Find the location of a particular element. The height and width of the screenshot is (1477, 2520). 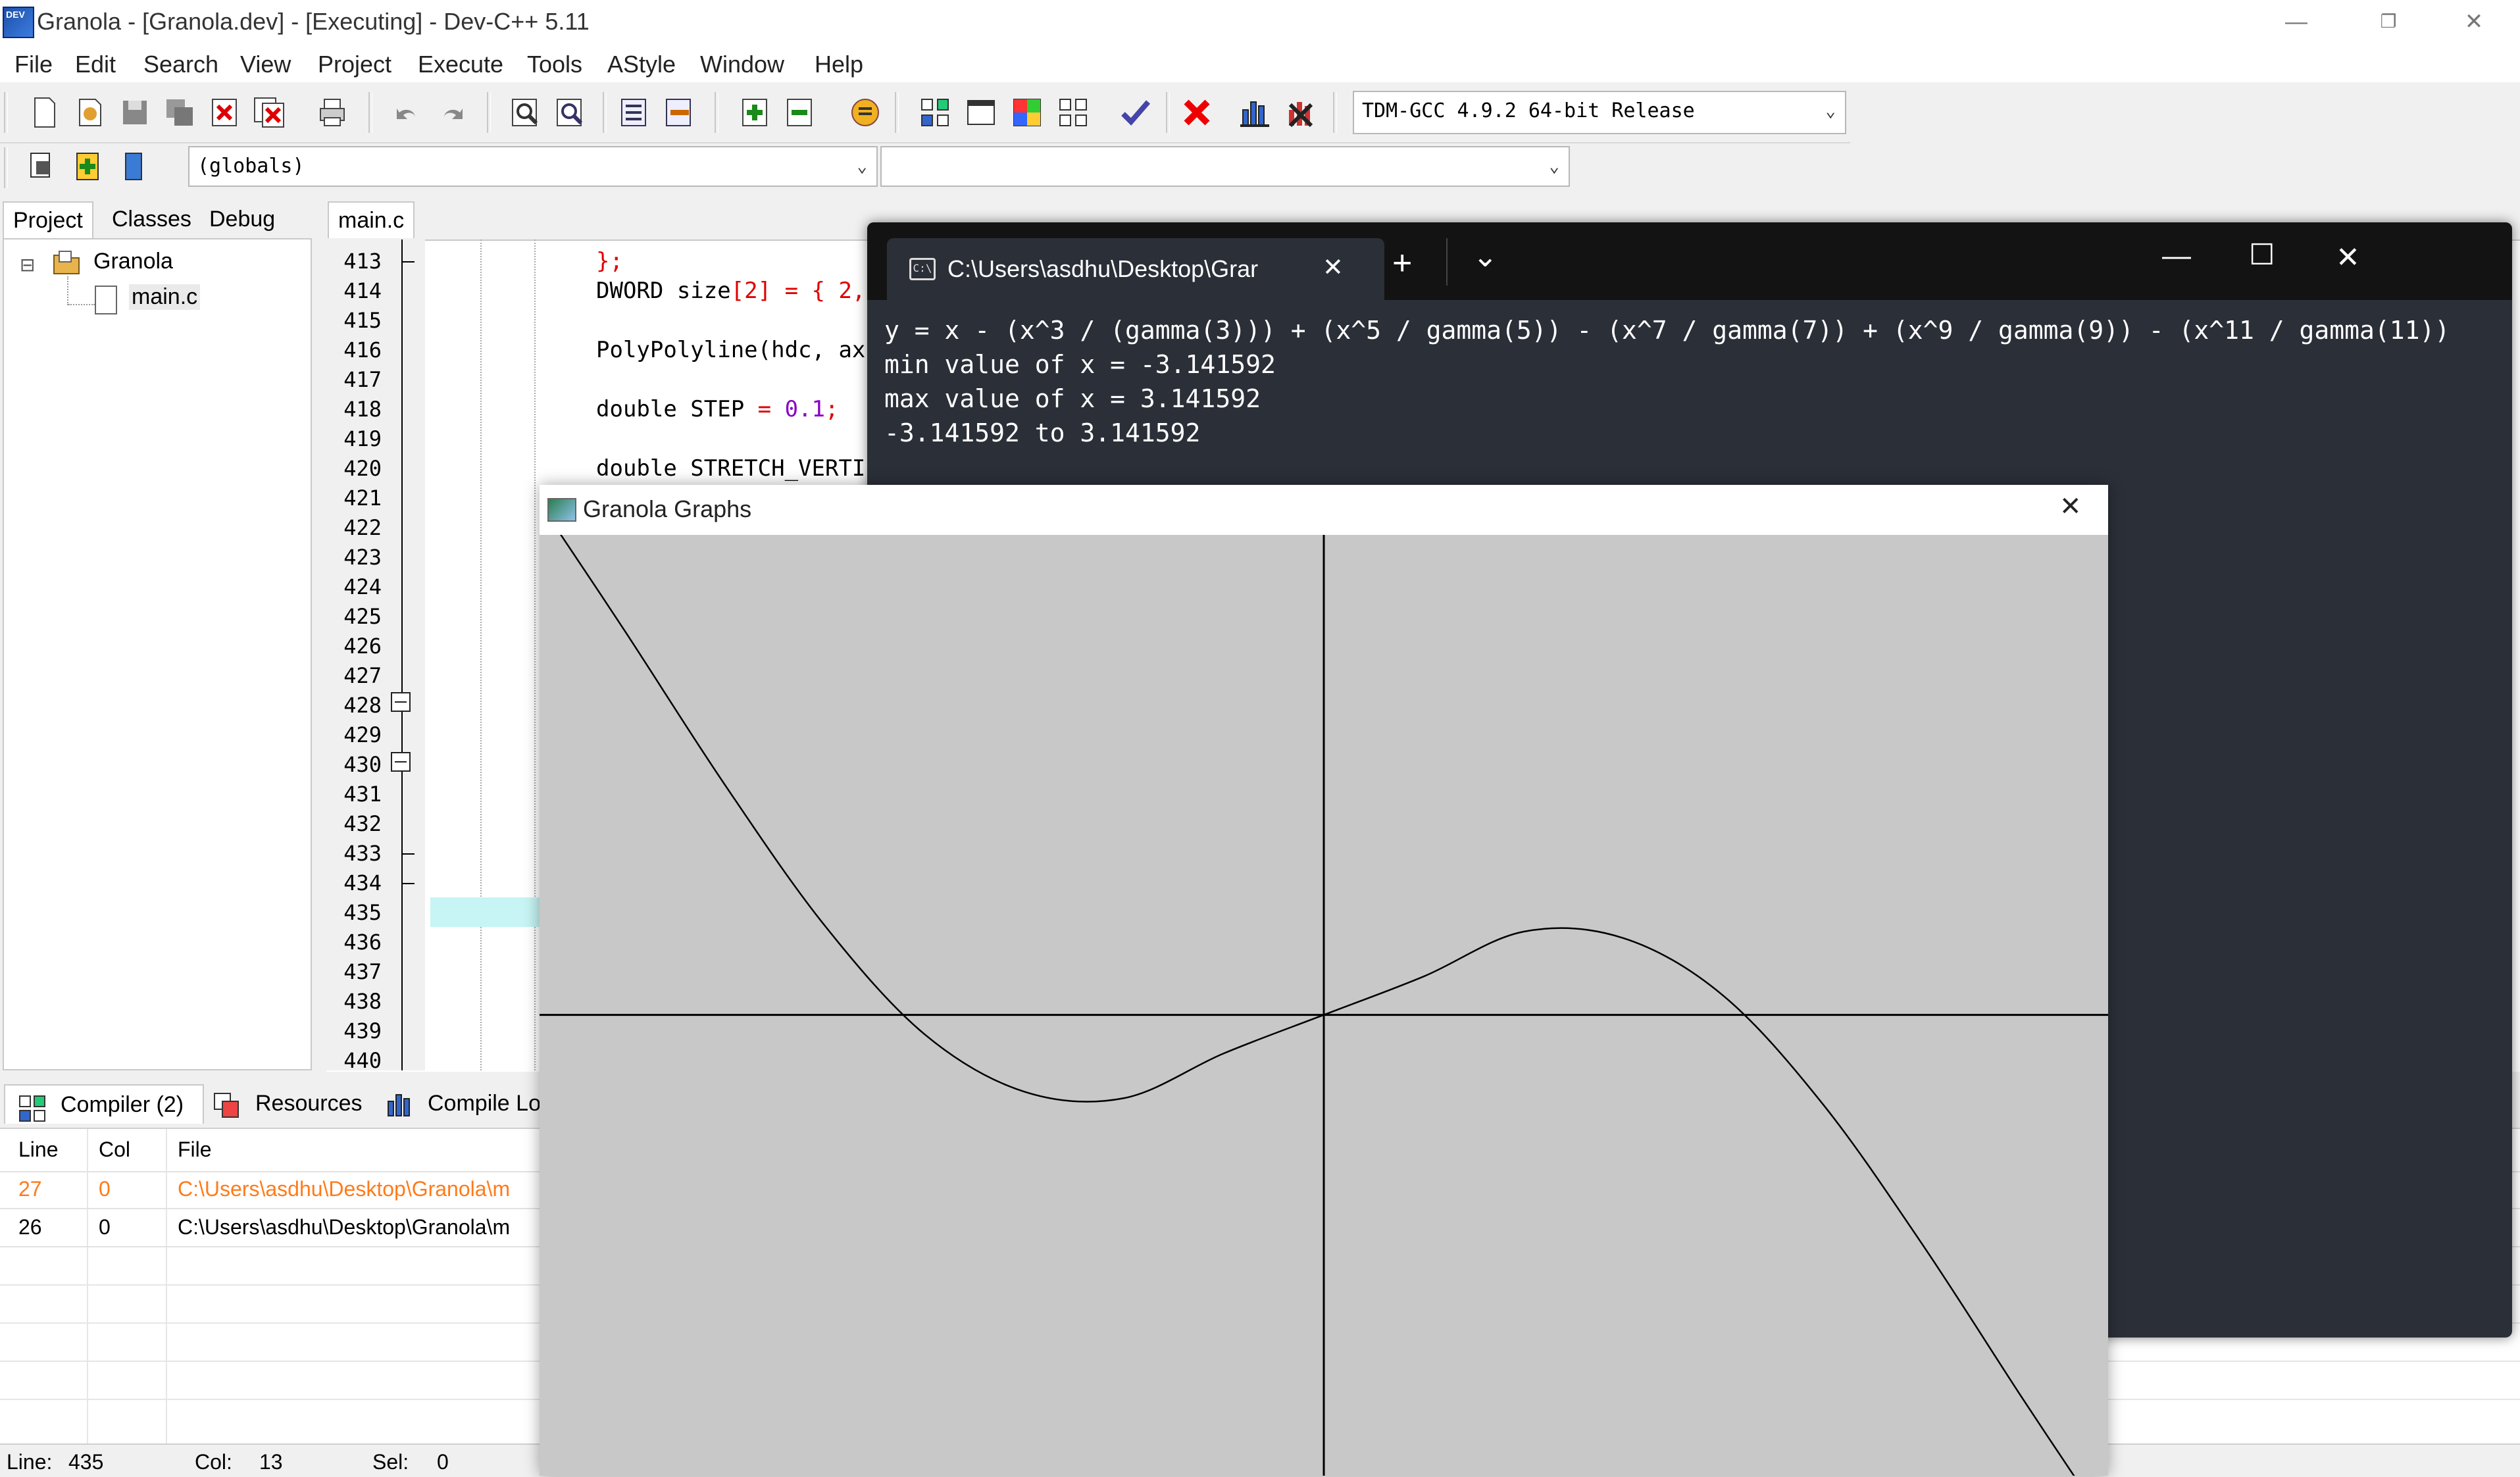

tree-project-label: Granola is located at coordinates (133, 261).